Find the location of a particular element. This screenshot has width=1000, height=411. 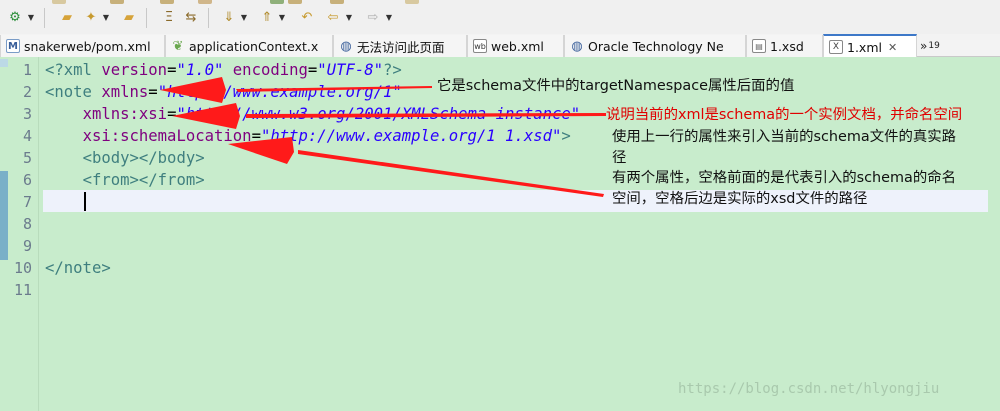

next-annotation-dropdown-icon: ▼ is located at coordinates (244, 18).